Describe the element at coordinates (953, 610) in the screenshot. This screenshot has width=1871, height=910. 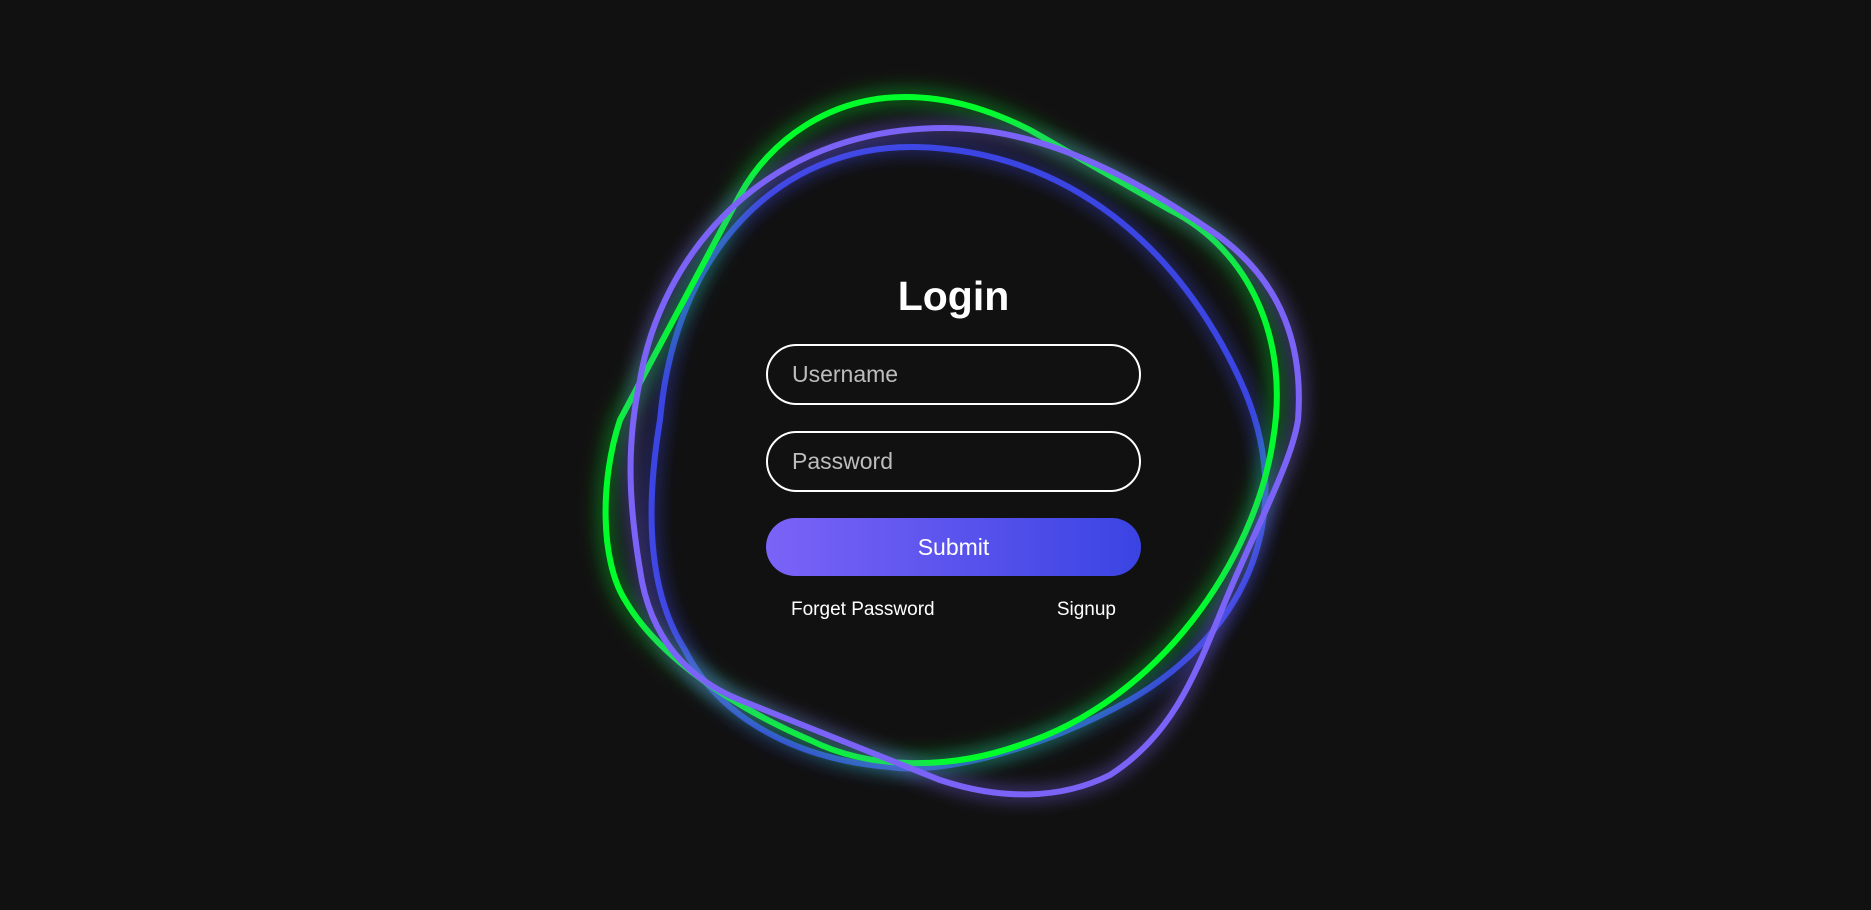
I see `auth-links: Forget Password Signup` at that location.